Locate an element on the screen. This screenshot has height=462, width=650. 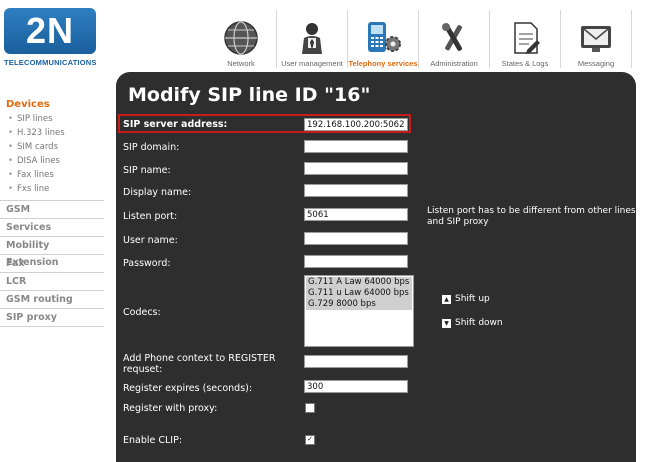
arrow-down-icon: ▼ is located at coordinates (446, 323).